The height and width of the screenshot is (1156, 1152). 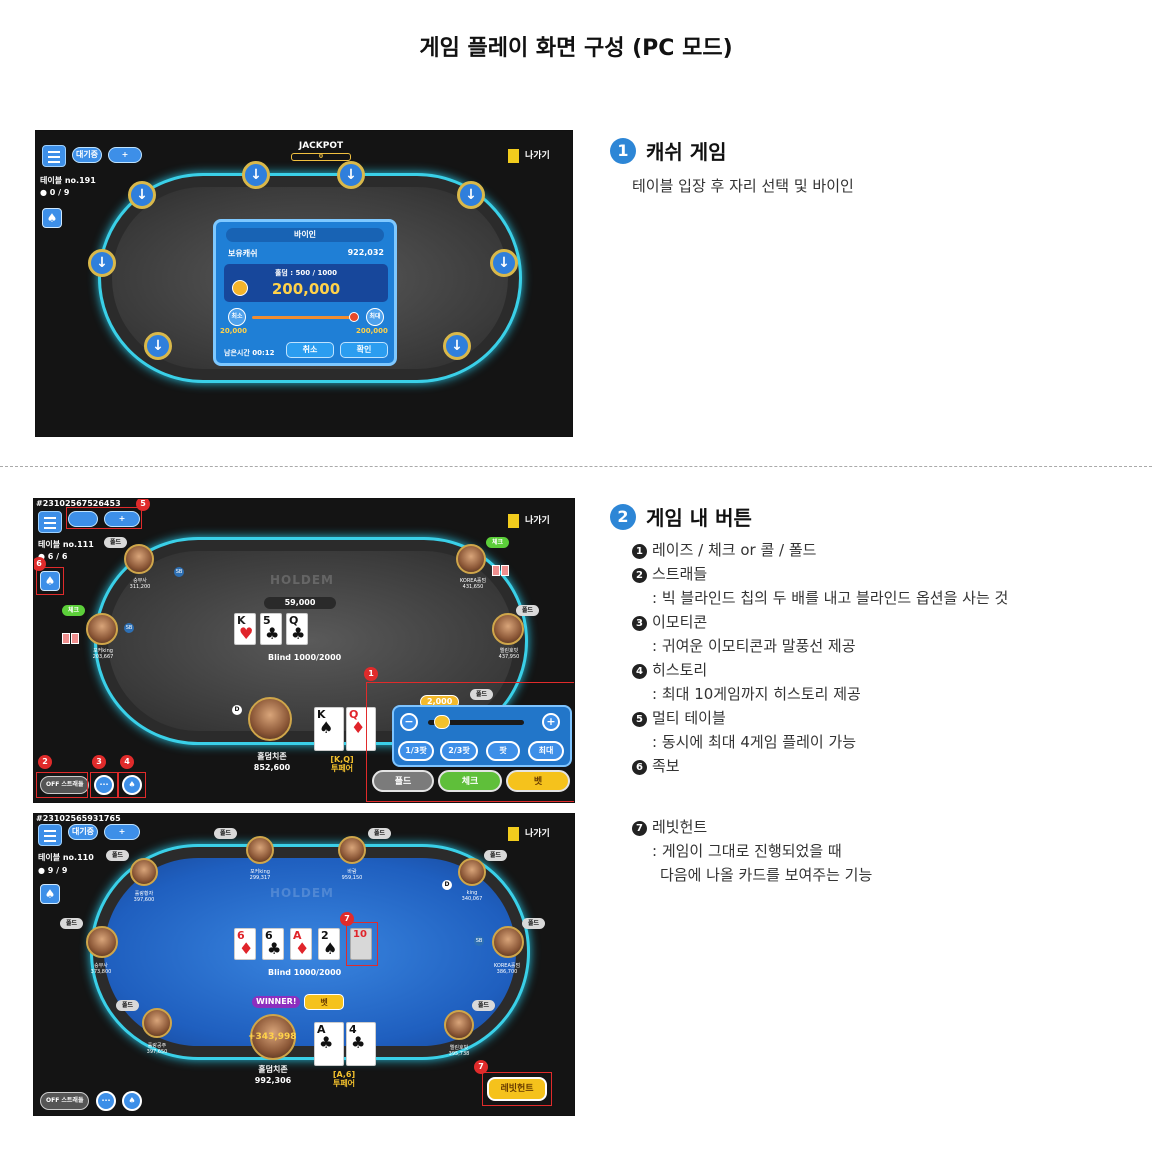 What do you see at coordinates (57, 556) in the screenshot?
I see `player-count-value: 6 / 6` at bounding box center [57, 556].